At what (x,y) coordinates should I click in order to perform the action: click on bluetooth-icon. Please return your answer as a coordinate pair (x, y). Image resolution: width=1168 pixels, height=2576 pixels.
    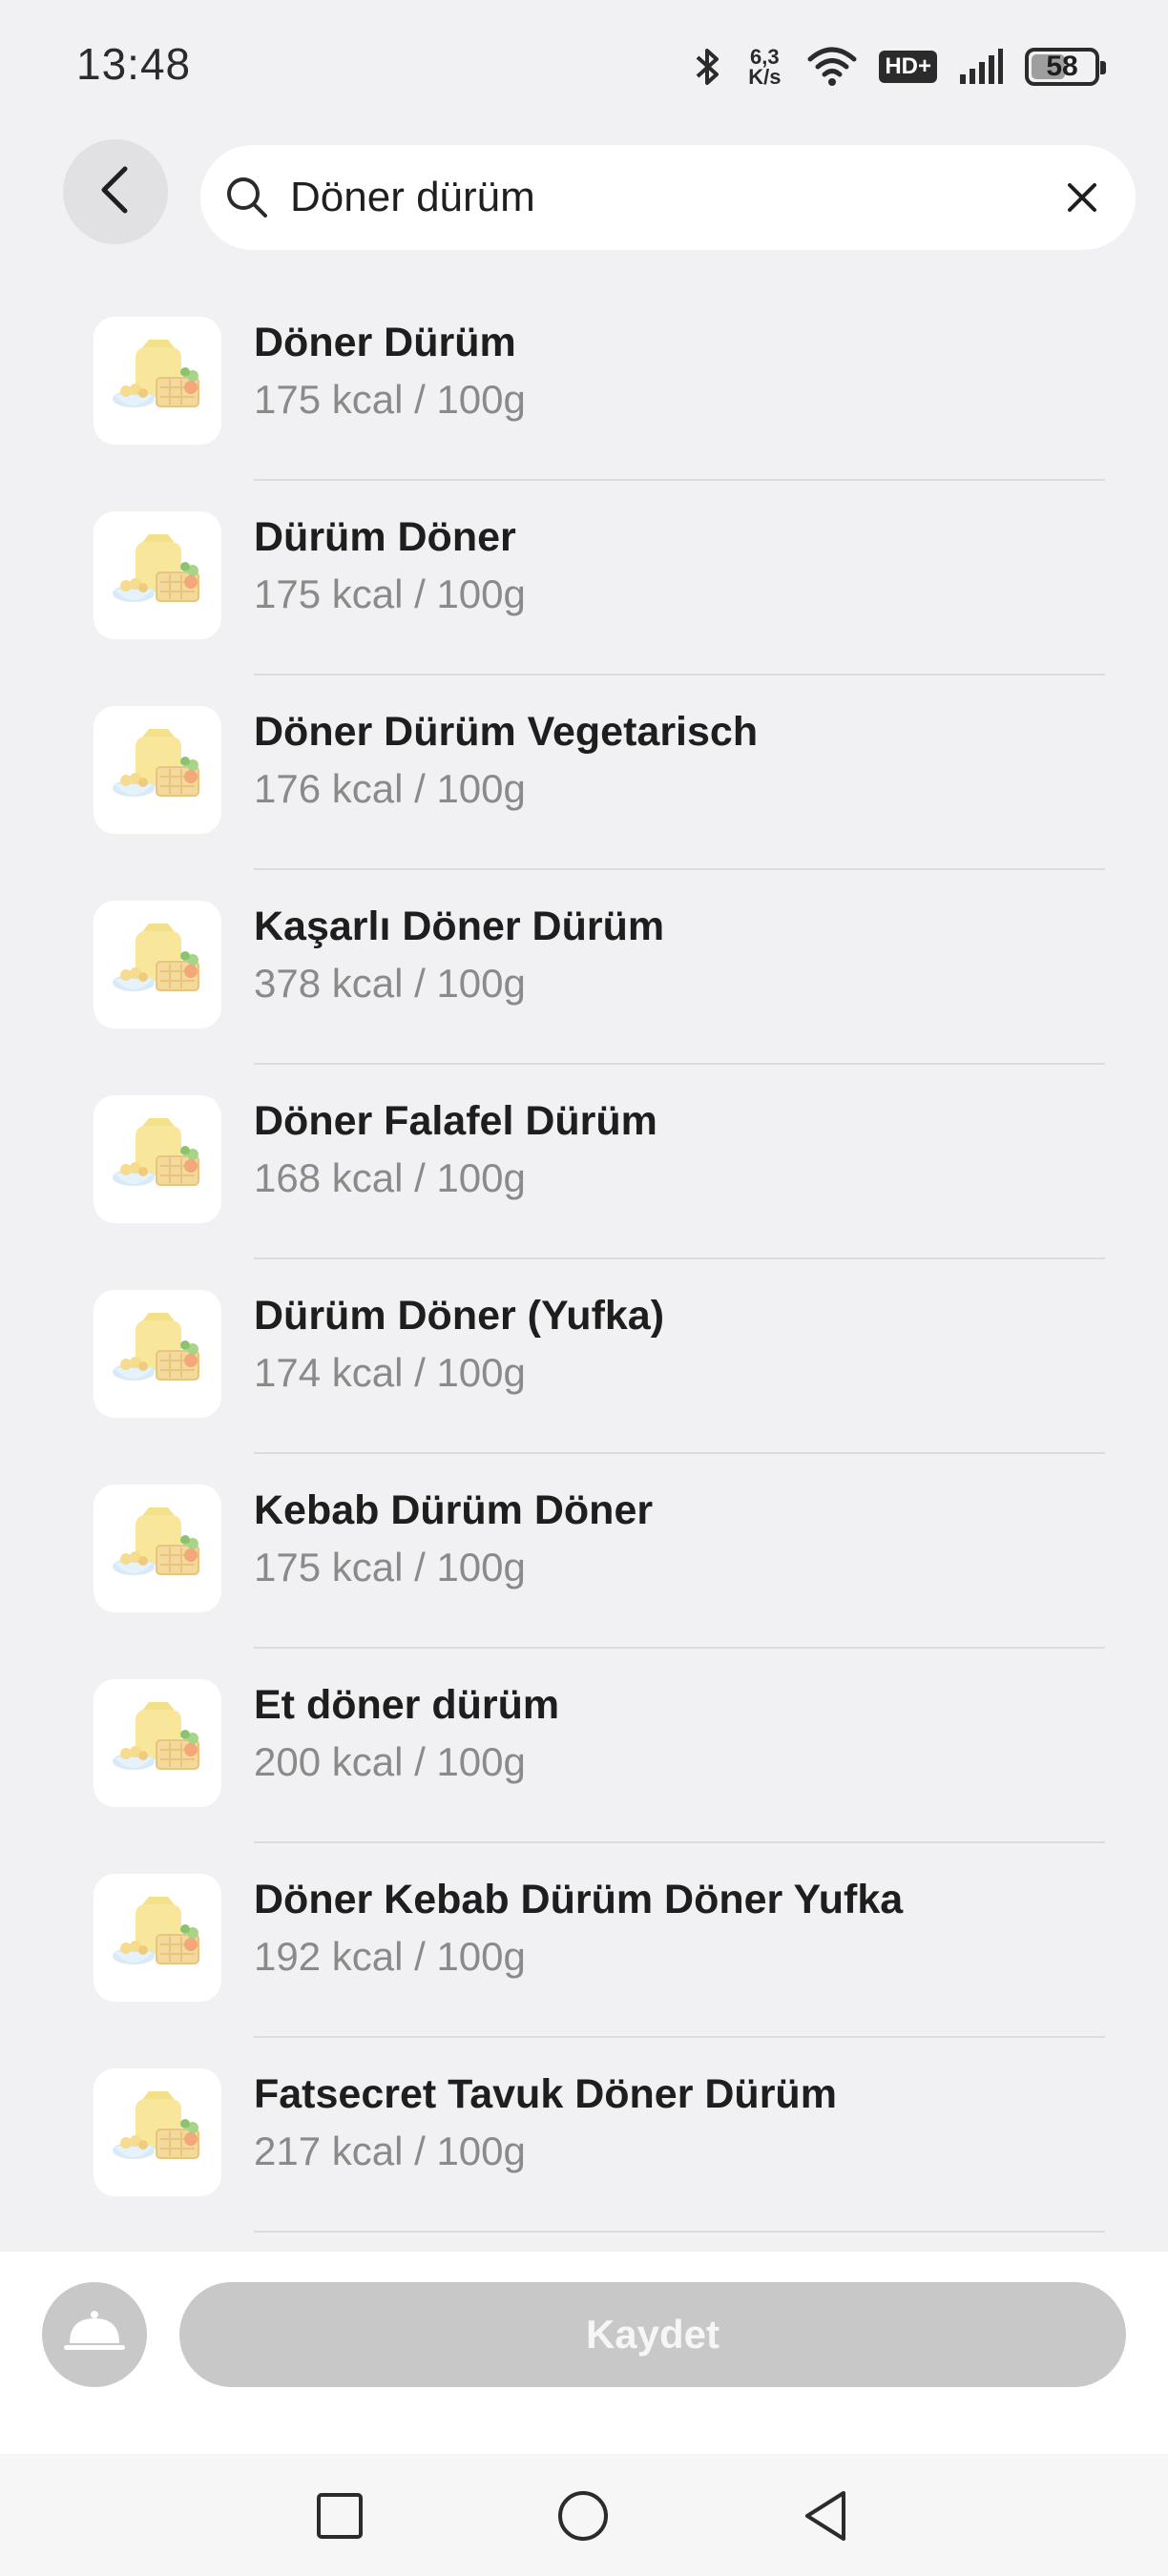
    Looking at the image, I should click on (708, 67).